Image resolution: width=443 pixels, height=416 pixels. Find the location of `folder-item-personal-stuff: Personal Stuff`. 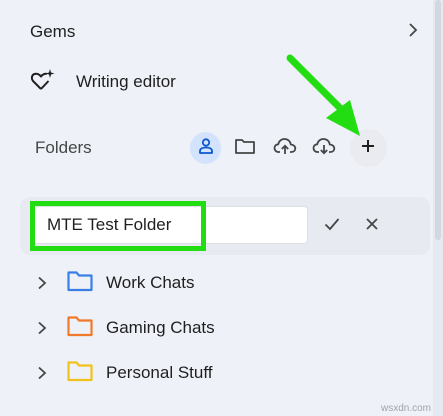

folder-item-personal-stuff: Personal Stuff is located at coordinates (224, 373).